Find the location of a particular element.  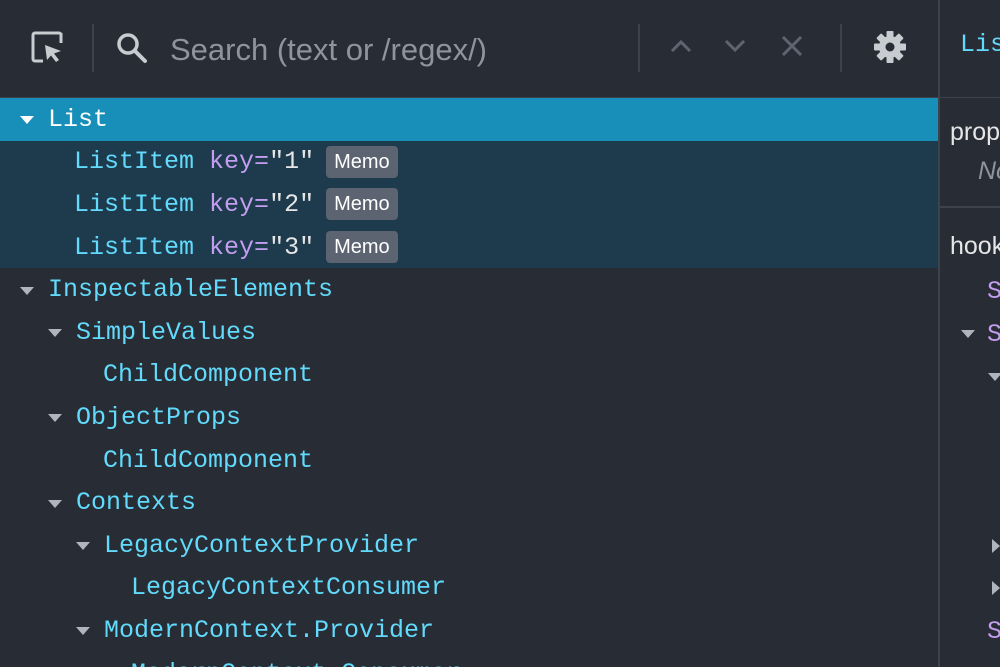

key-attribute-value: "2" is located at coordinates (292, 204).